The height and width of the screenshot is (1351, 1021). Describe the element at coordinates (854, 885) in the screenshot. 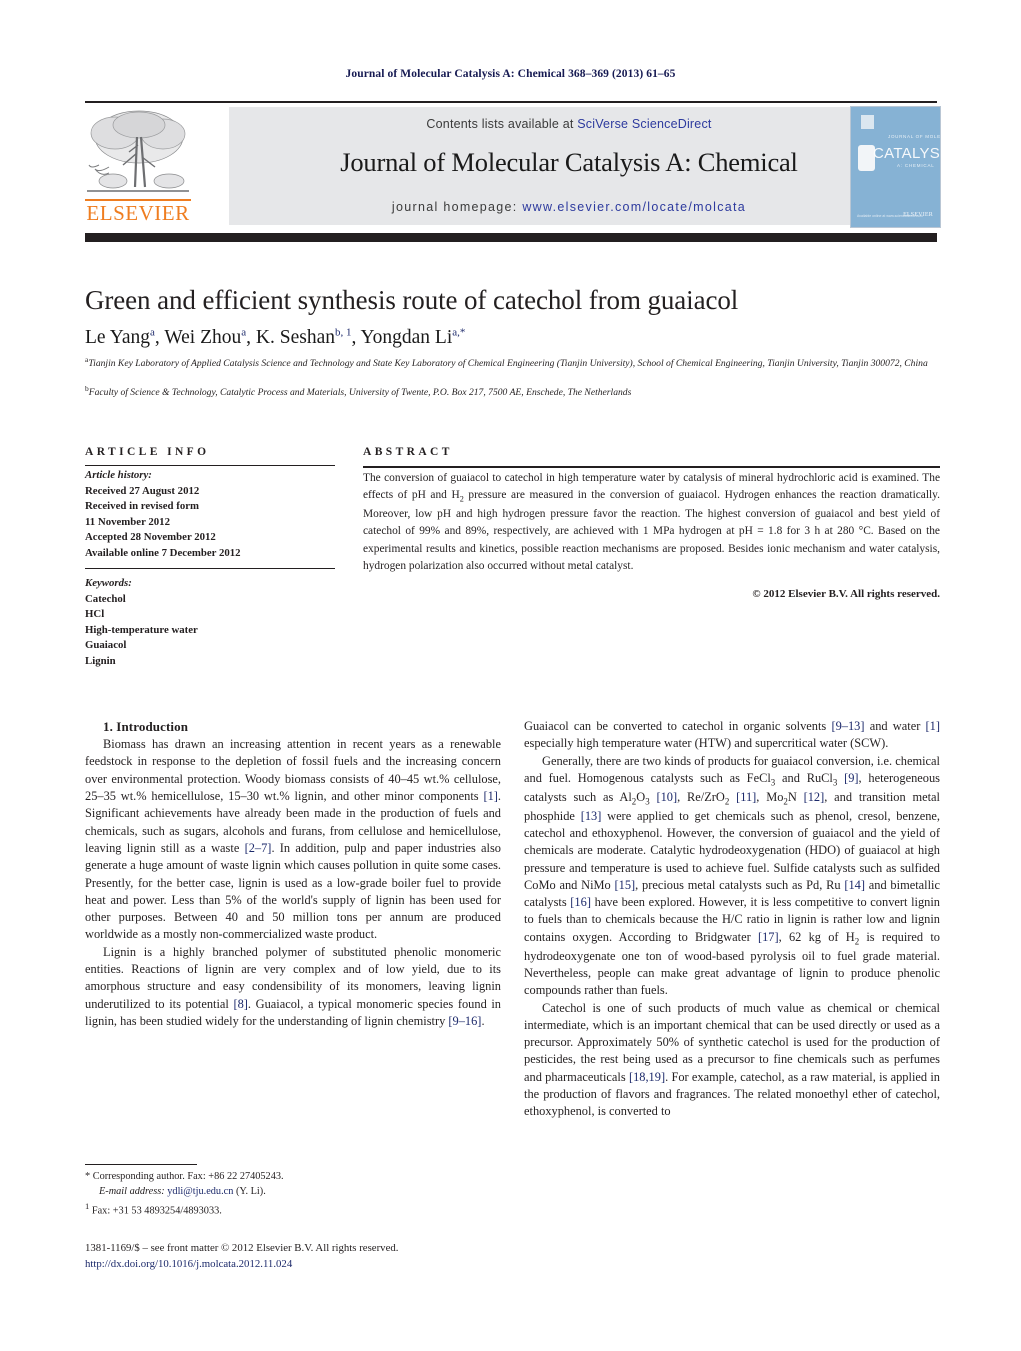

I see `citation-ref: [14]` at that location.